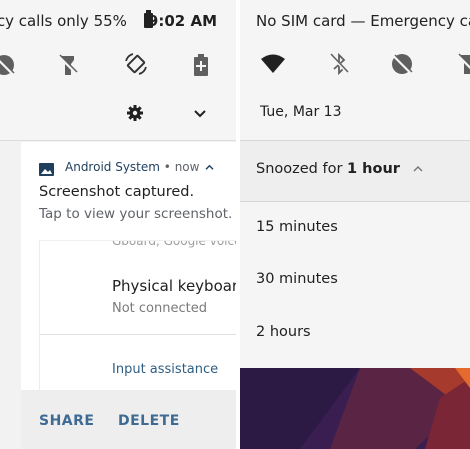 Image resolution: width=470 pixels, height=449 pixels. I want to click on snooze-option-30-minutes: 30 minutes, so click(297, 279).